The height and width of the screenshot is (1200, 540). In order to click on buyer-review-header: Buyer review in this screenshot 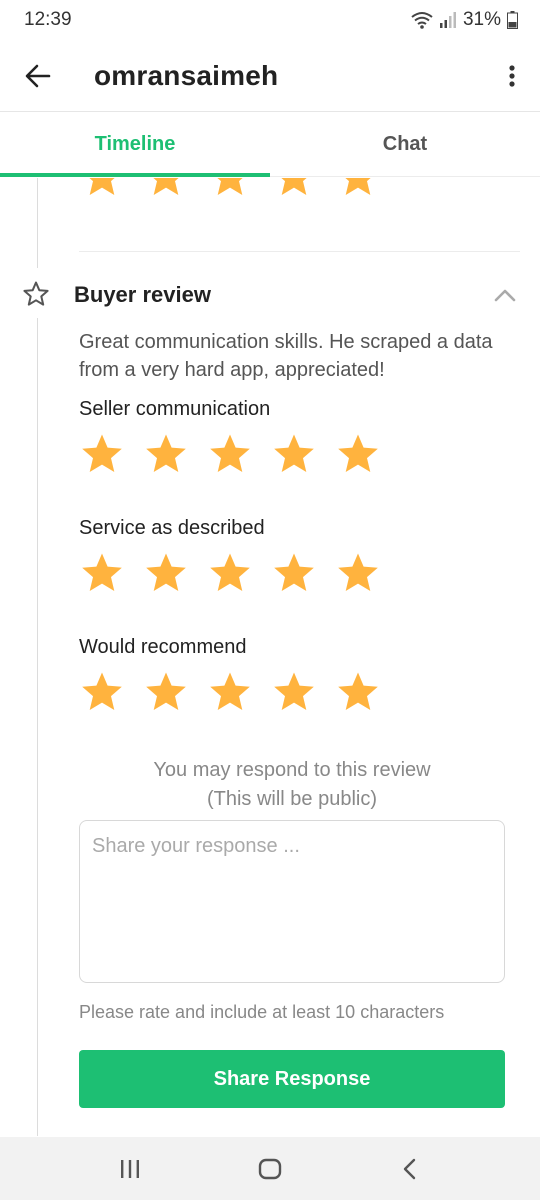, I will do `click(270, 295)`.